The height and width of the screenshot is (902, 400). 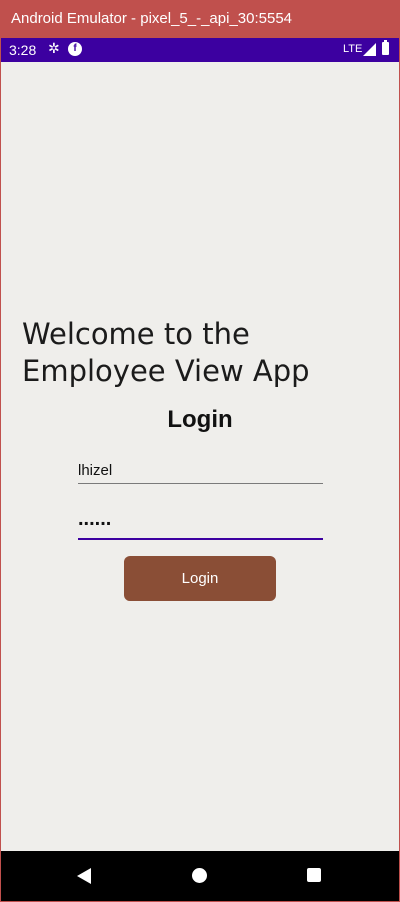 I want to click on login-button: Login, so click(x=200, y=578).